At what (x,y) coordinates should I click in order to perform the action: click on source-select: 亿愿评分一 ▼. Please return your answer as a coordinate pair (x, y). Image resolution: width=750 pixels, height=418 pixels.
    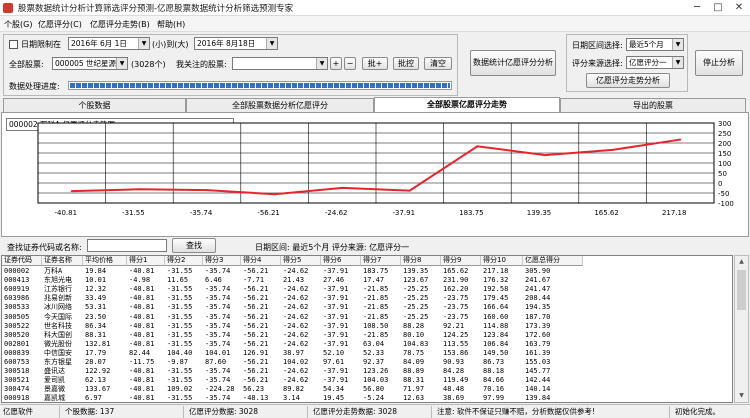
    Looking at the image, I should click on (655, 62).